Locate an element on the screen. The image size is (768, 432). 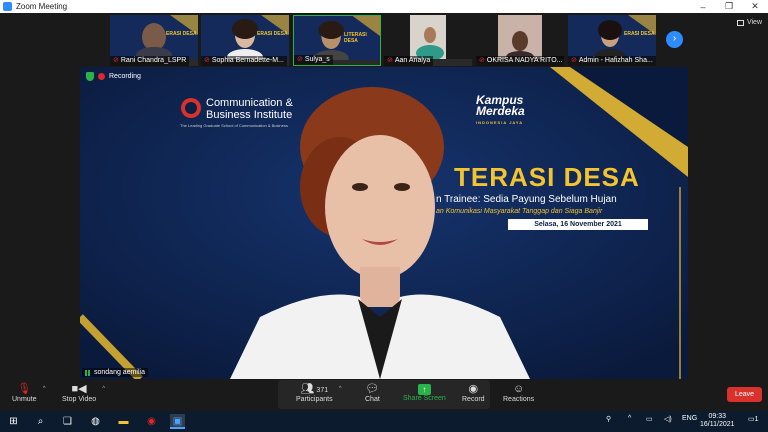
participants-button: 👥︎ 371 Participants ^ is located at coordinates (319, 392).